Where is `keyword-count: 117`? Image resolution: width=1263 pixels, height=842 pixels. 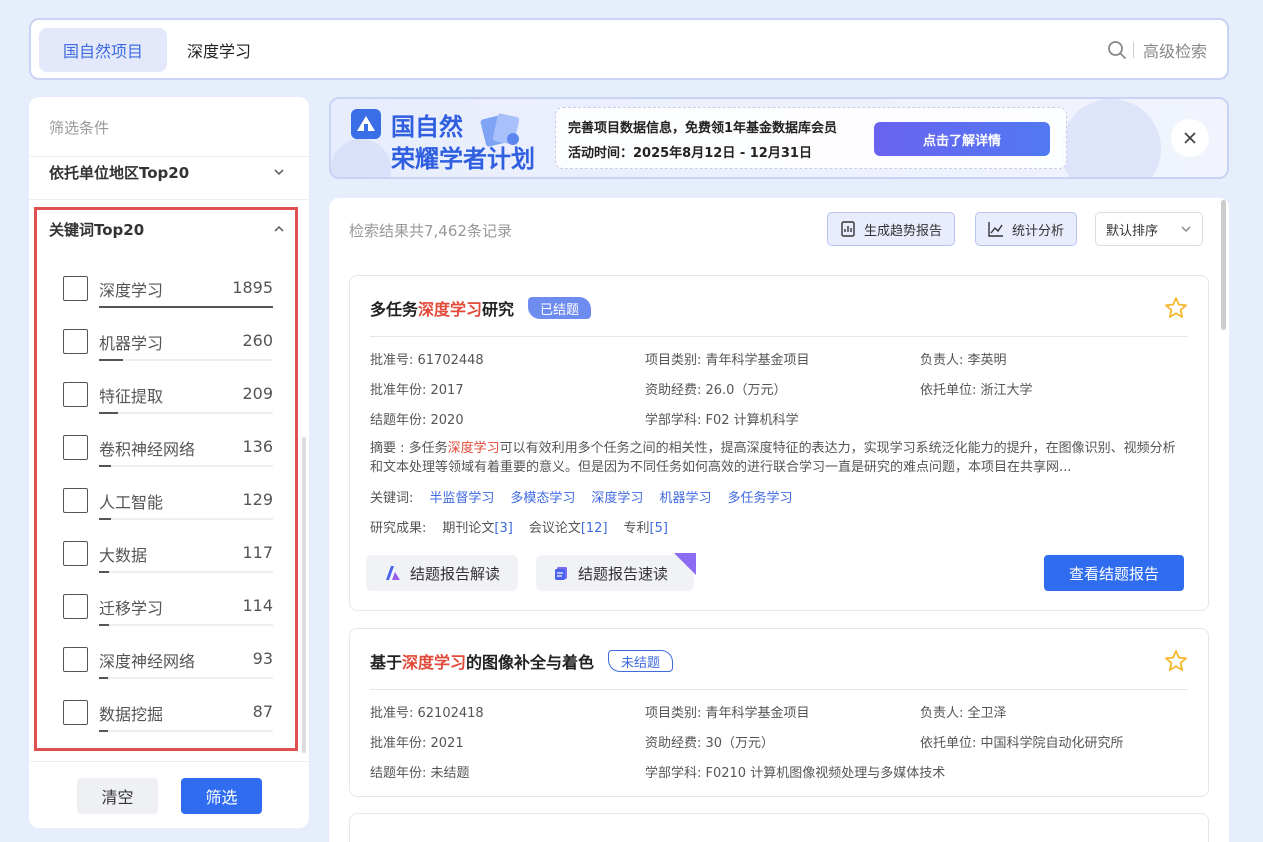
keyword-count: 117 is located at coordinates (257, 552).